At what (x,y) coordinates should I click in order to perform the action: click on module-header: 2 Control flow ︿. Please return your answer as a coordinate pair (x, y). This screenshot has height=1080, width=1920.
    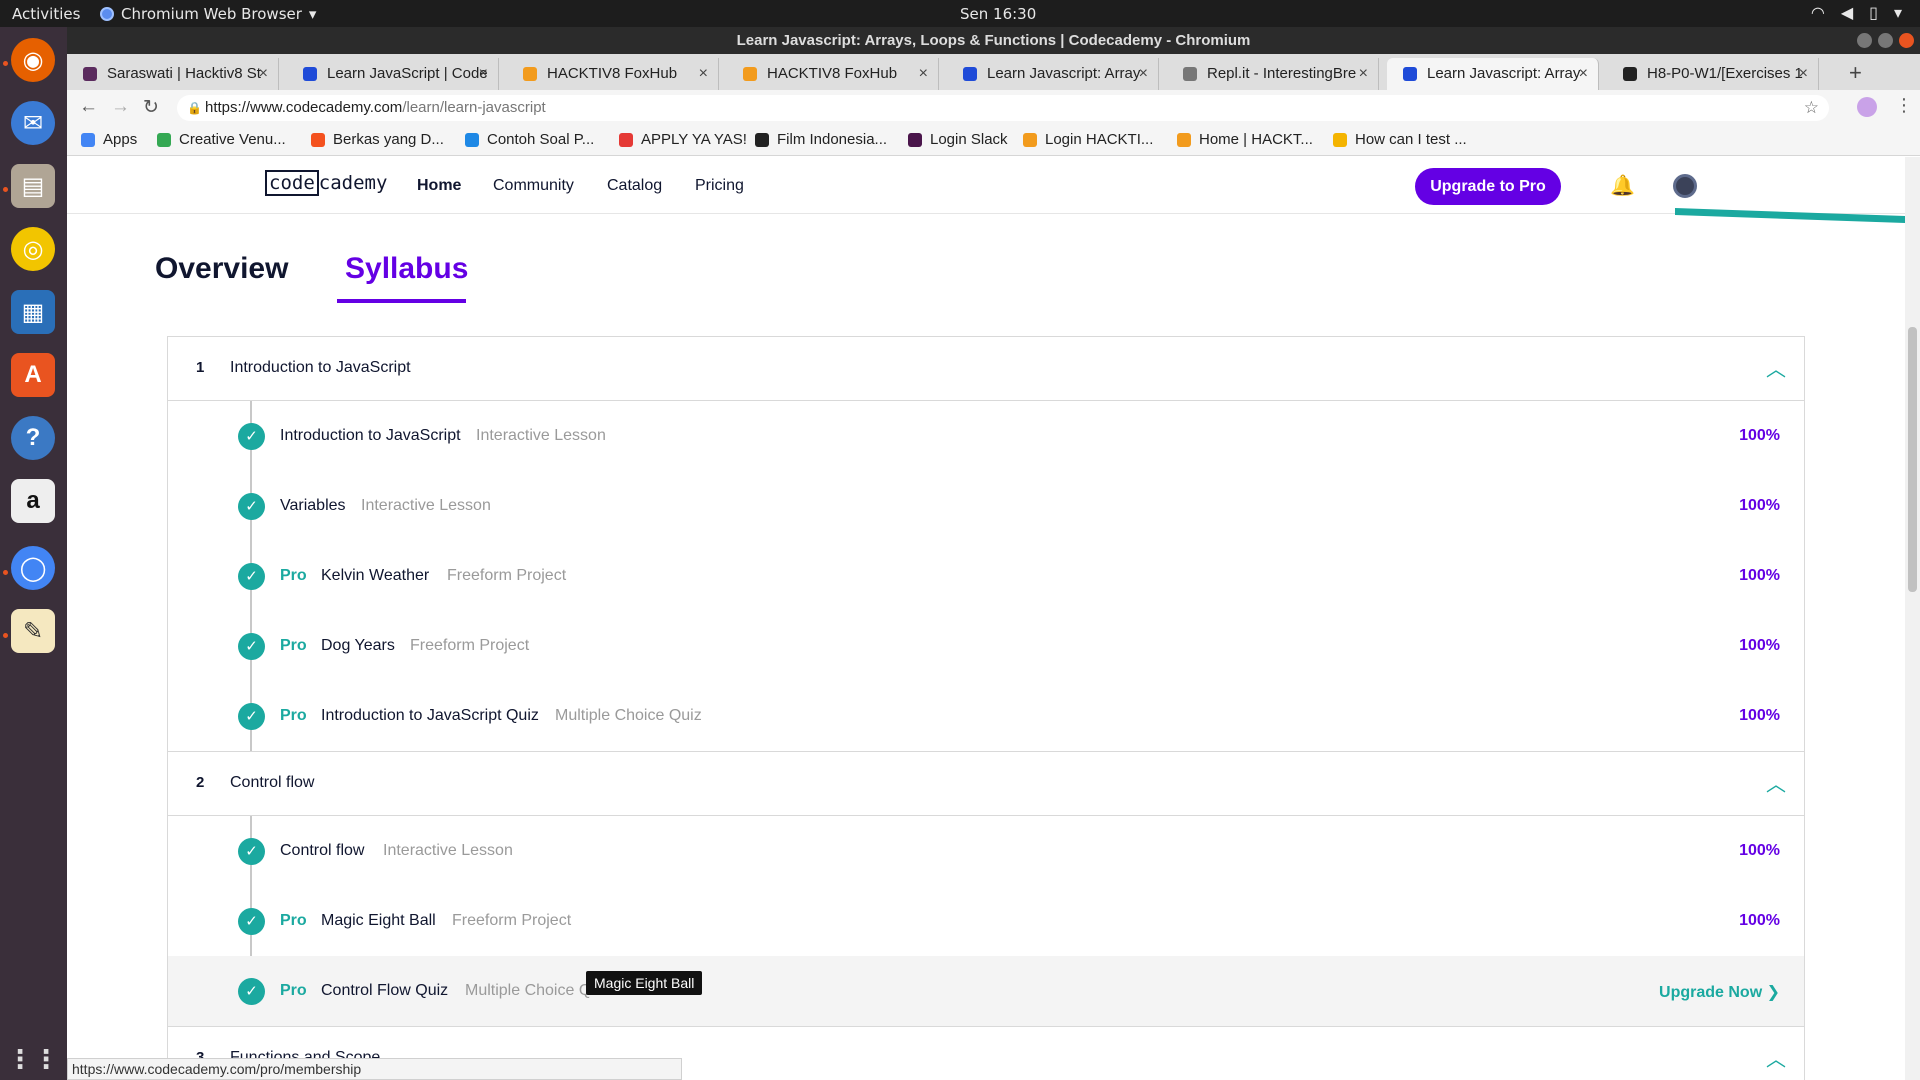
    Looking at the image, I should click on (986, 784).